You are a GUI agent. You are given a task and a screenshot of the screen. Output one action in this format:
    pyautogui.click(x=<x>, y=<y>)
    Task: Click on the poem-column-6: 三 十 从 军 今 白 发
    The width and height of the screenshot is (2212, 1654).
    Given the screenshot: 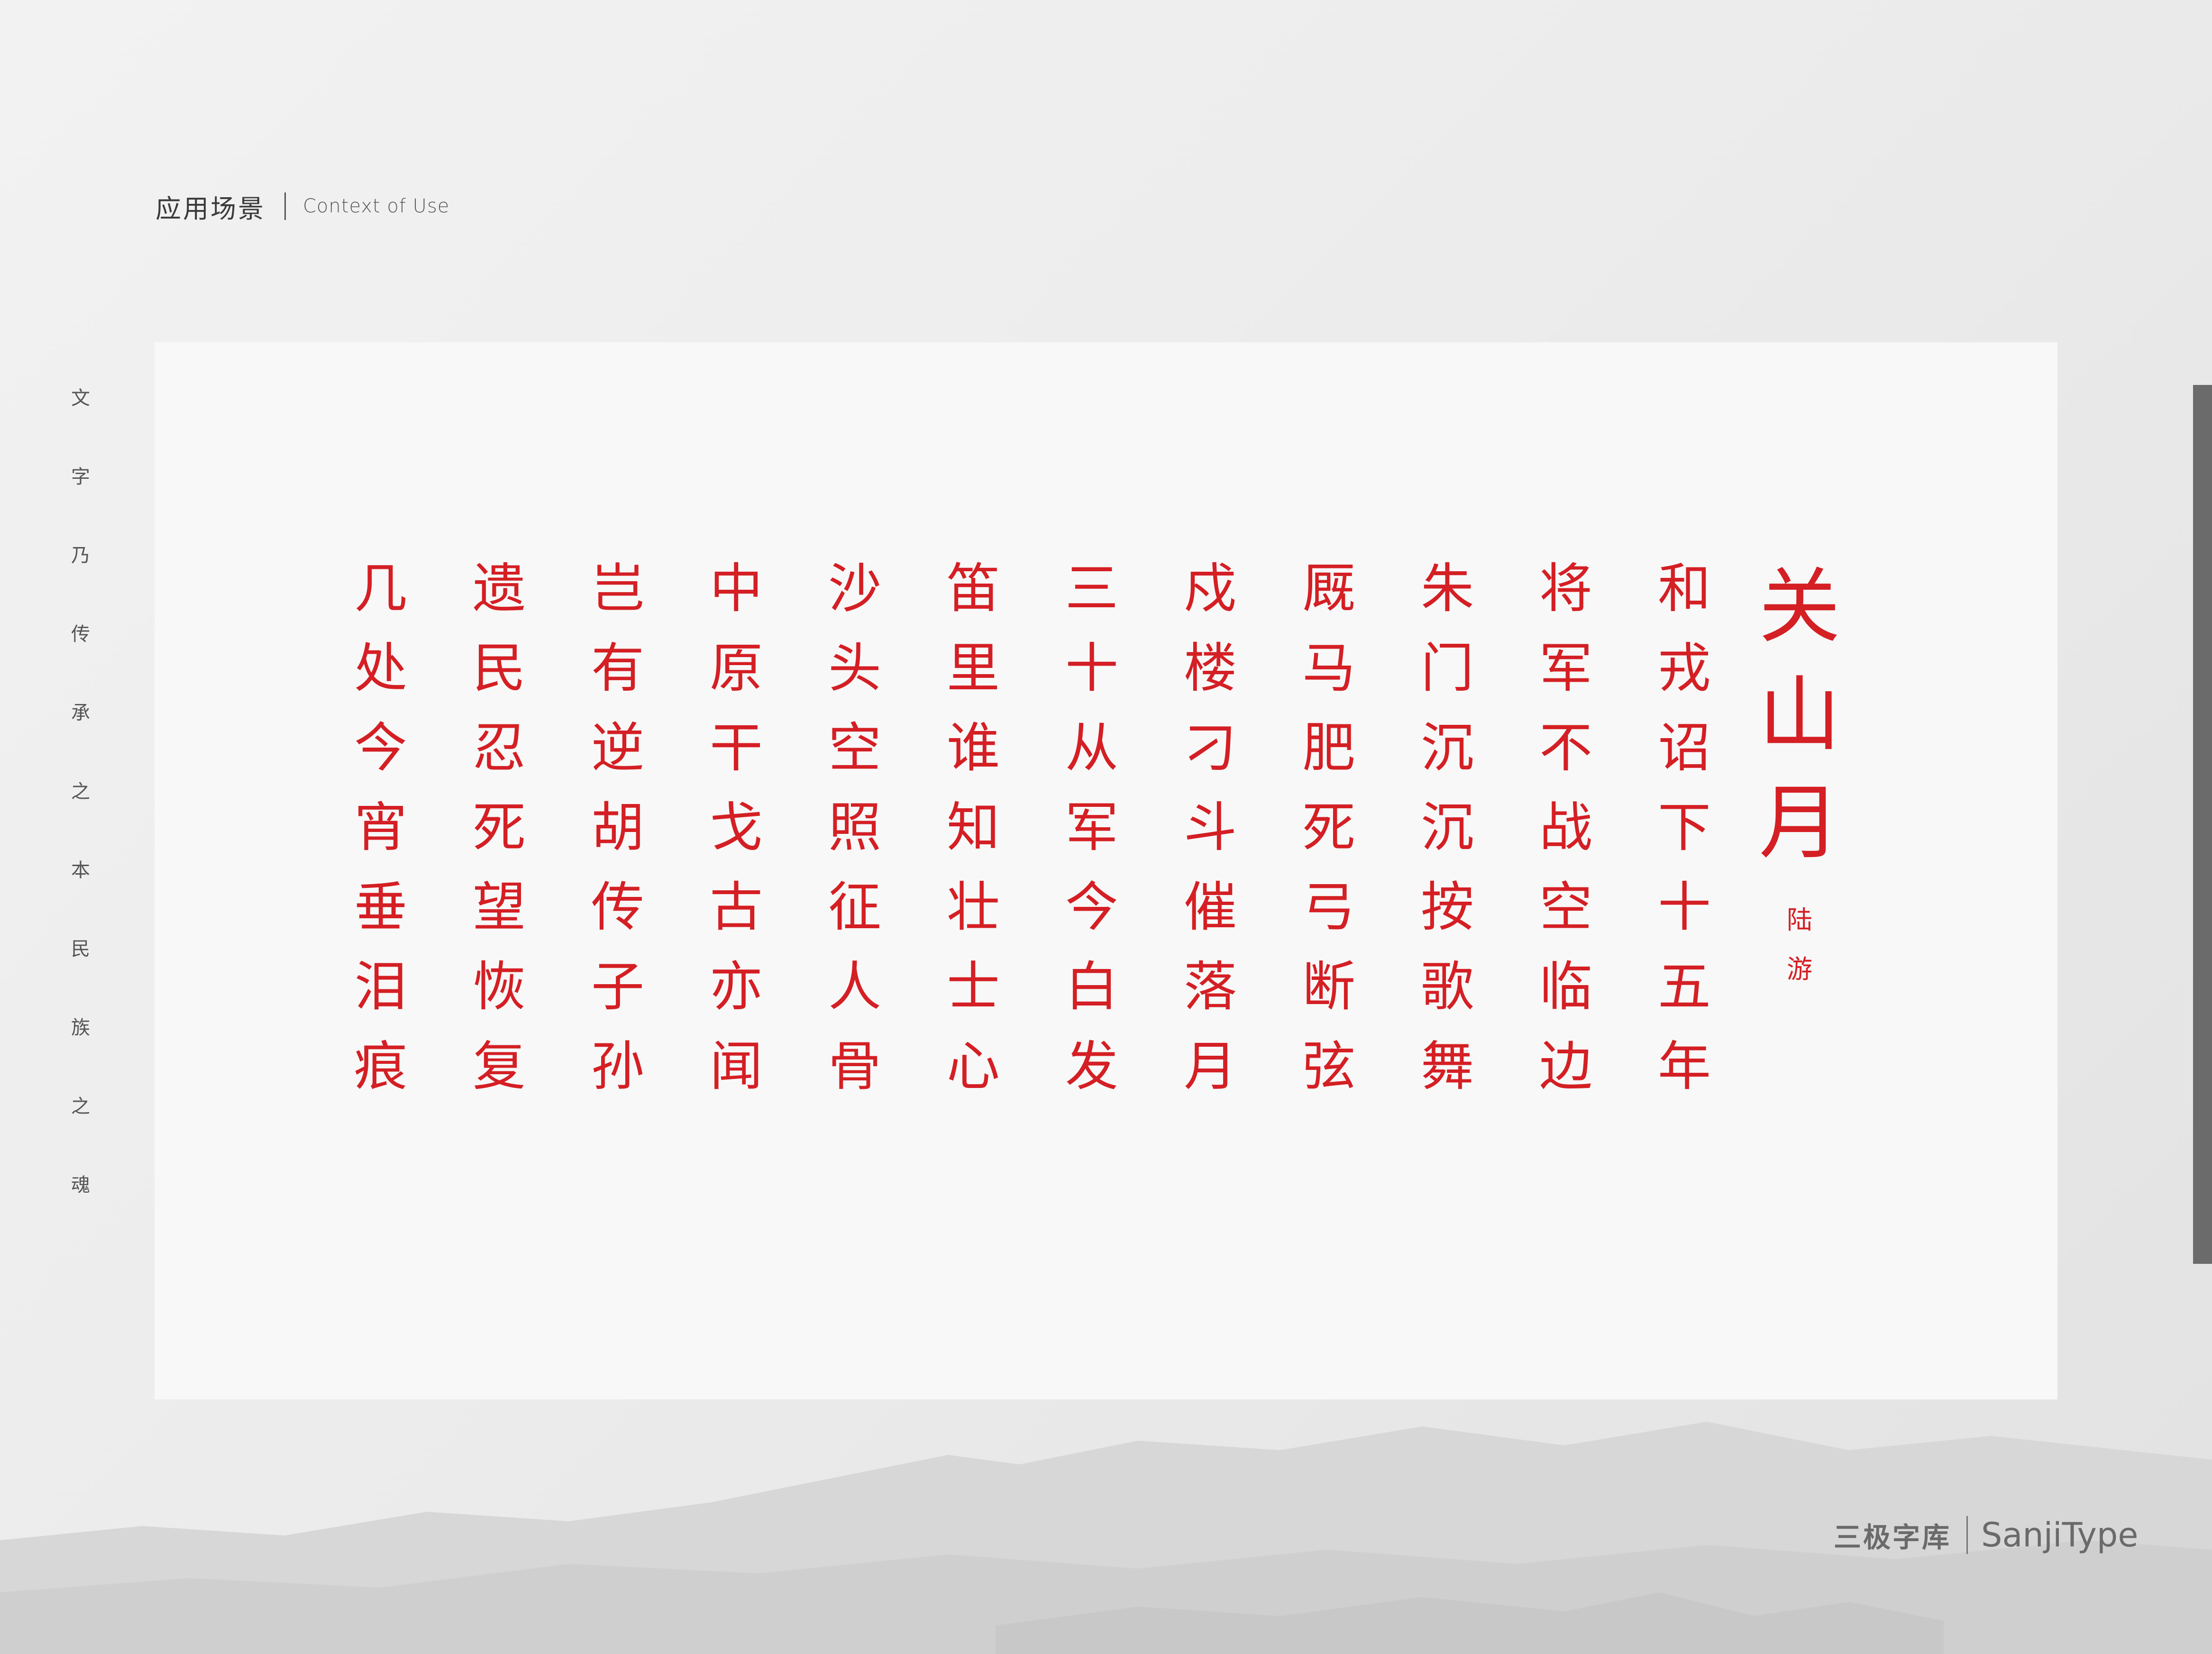 What is the action you would take?
    pyautogui.click(x=1091, y=835)
    